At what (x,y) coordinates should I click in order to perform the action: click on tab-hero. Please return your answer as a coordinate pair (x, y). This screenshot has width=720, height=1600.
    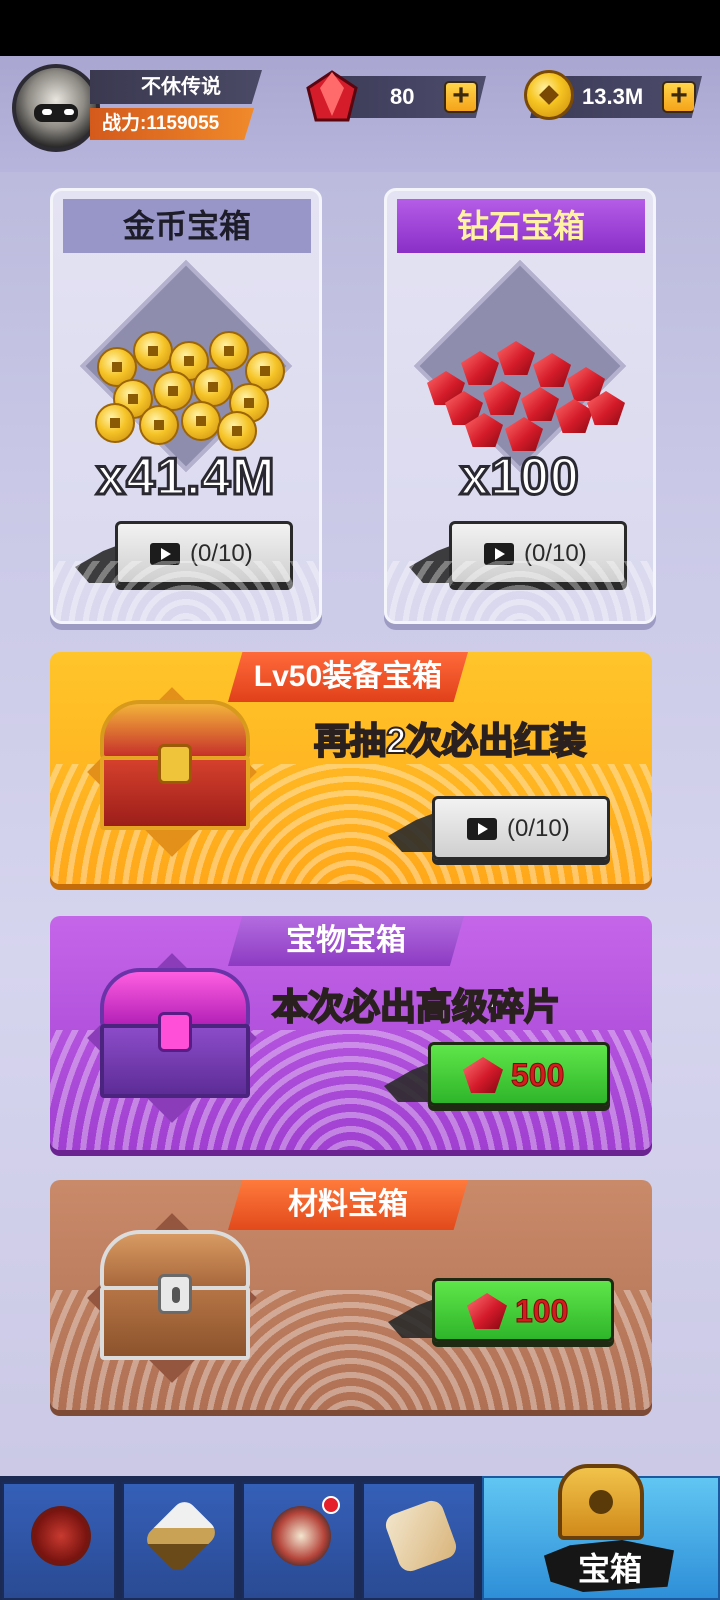
    Looking at the image, I should click on (59, 1541).